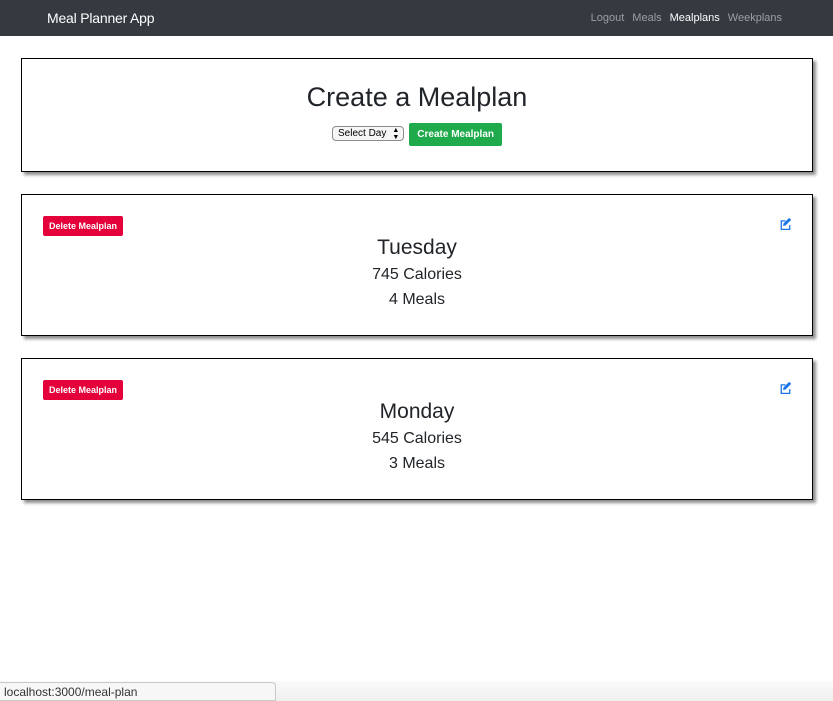 This screenshot has width=833, height=701. What do you see at coordinates (608, 18) in the screenshot?
I see `nav-link-logout: Logout` at bounding box center [608, 18].